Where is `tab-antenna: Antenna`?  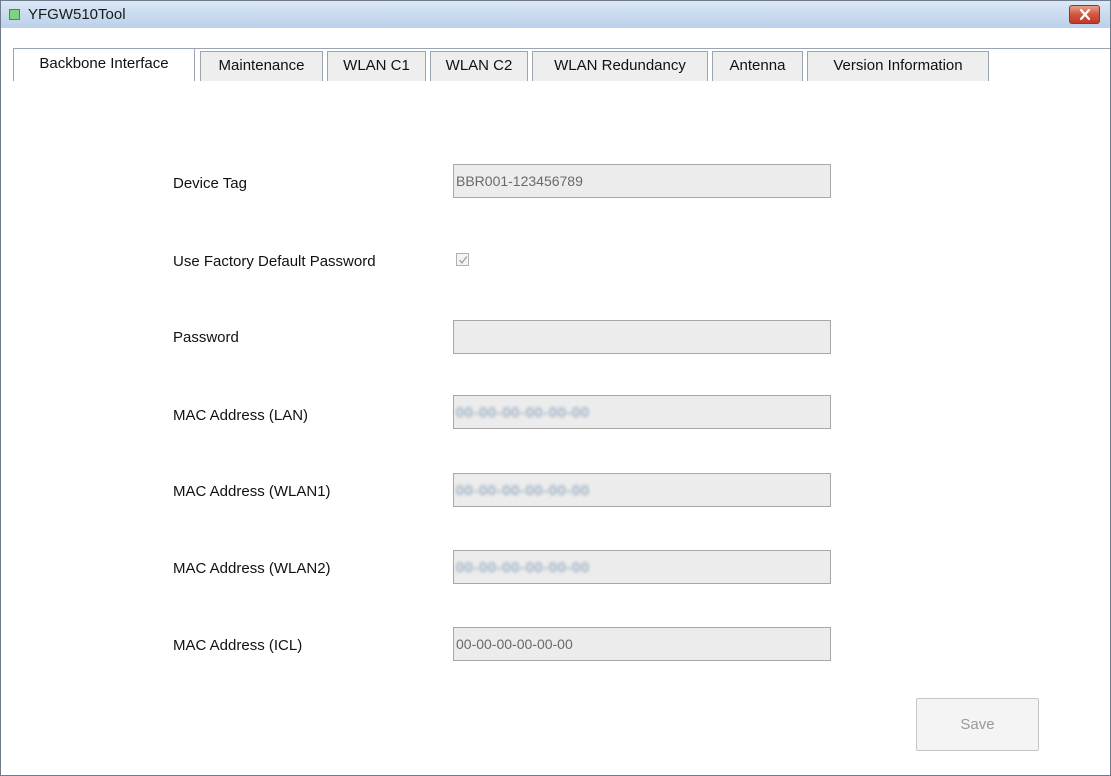
tab-antenna: Antenna is located at coordinates (757, 66).